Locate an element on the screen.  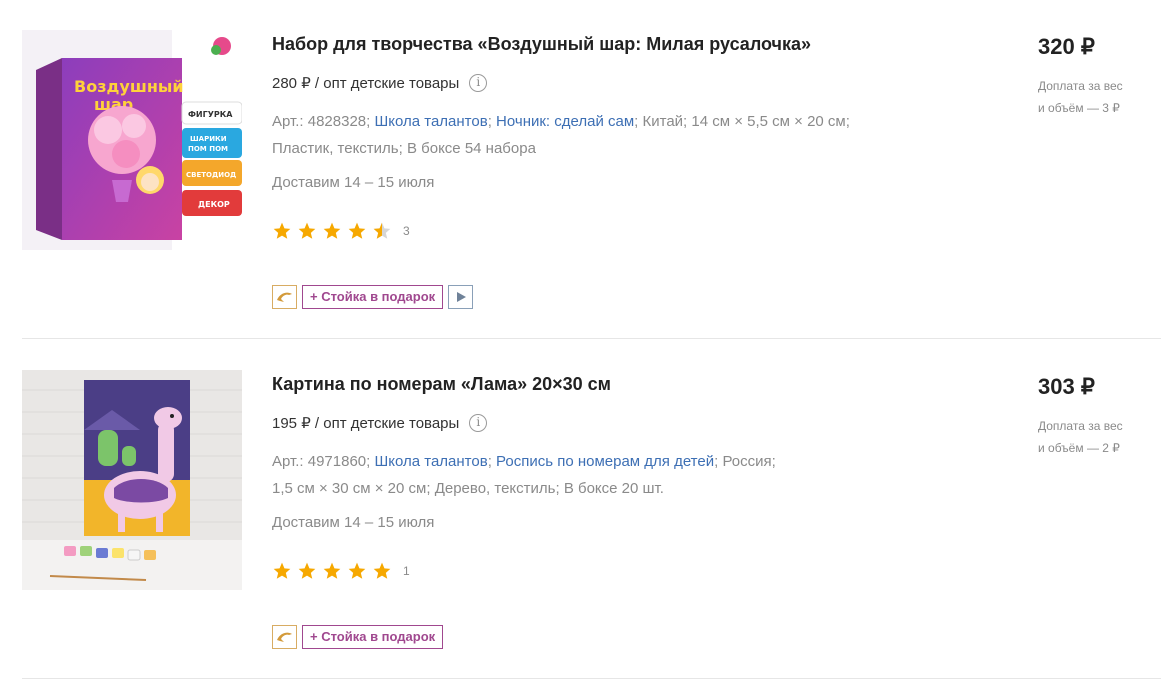
svg-text: ШАРИКИ is located at coordinates (208, 139).